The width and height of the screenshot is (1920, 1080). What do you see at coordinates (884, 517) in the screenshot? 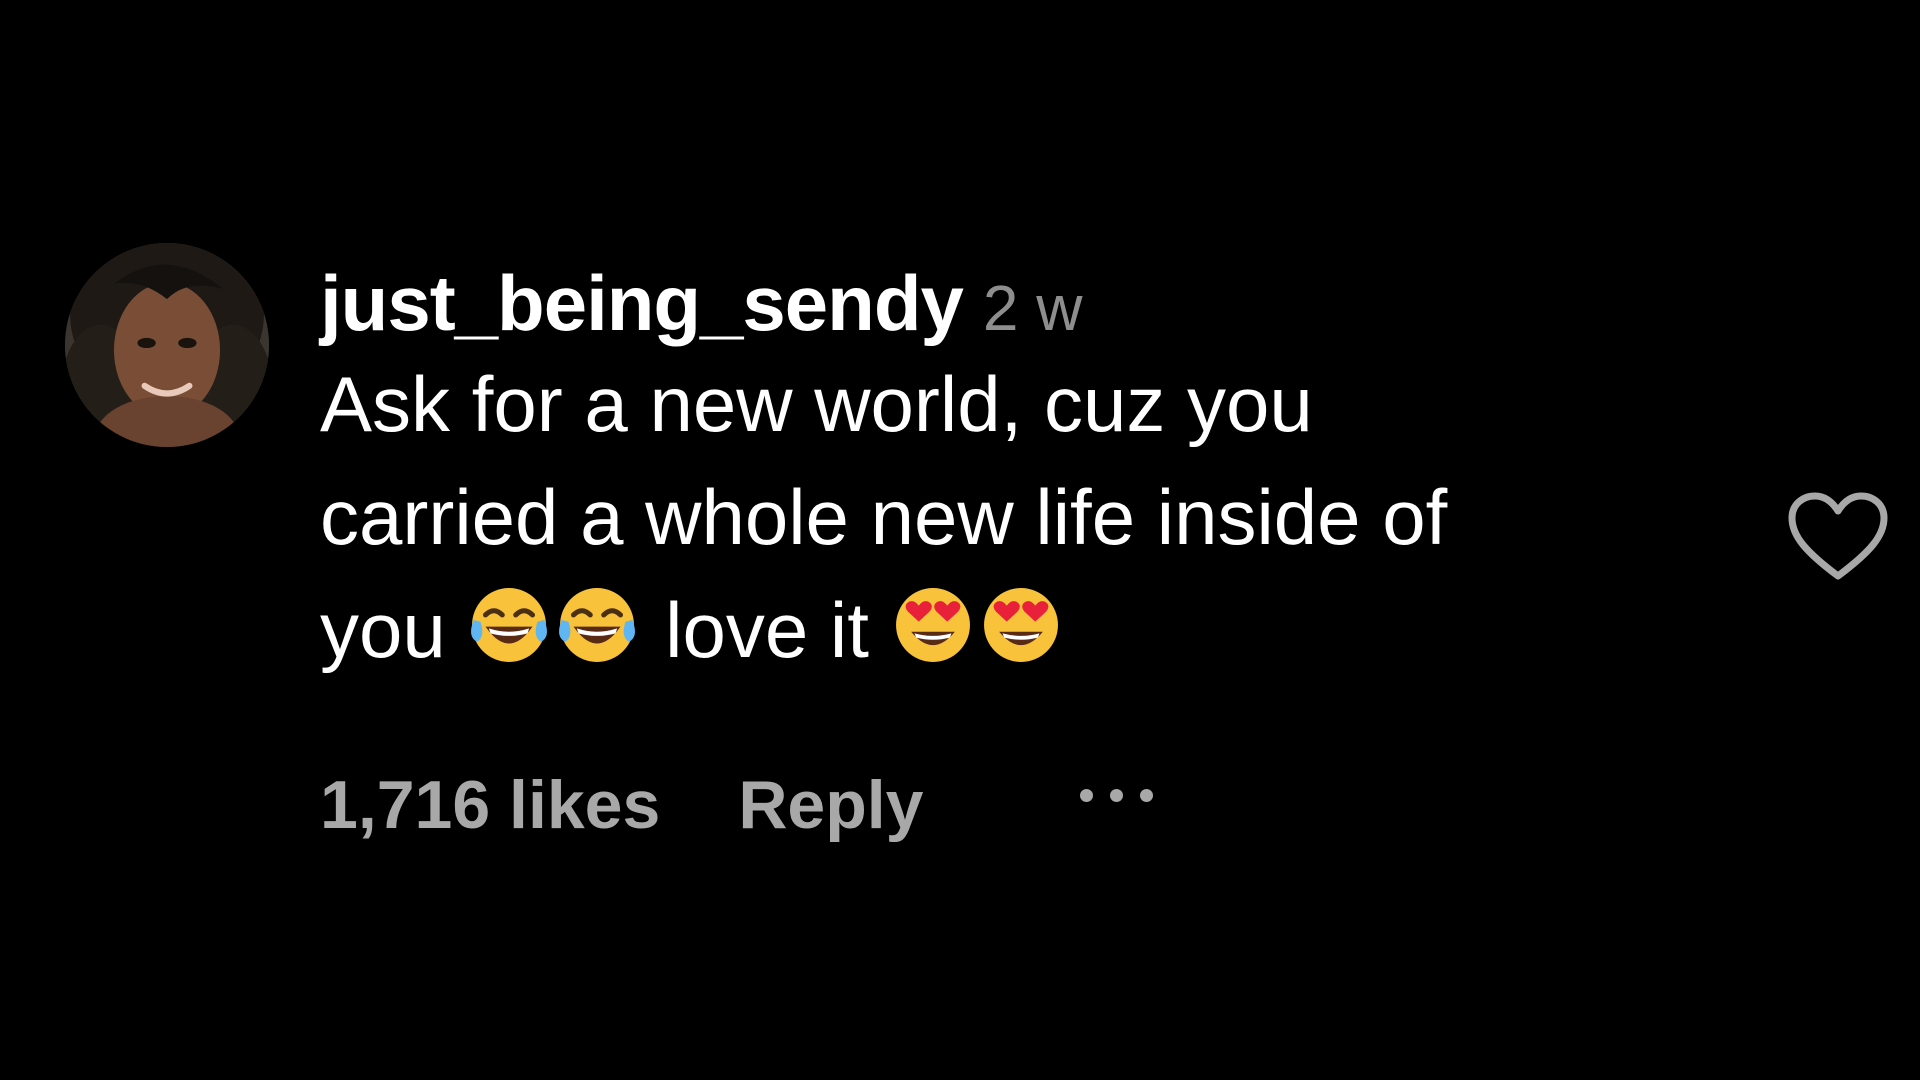
I see `comment-text-line-2: carried a whole new life inside of` at bounding box center [884, 517].